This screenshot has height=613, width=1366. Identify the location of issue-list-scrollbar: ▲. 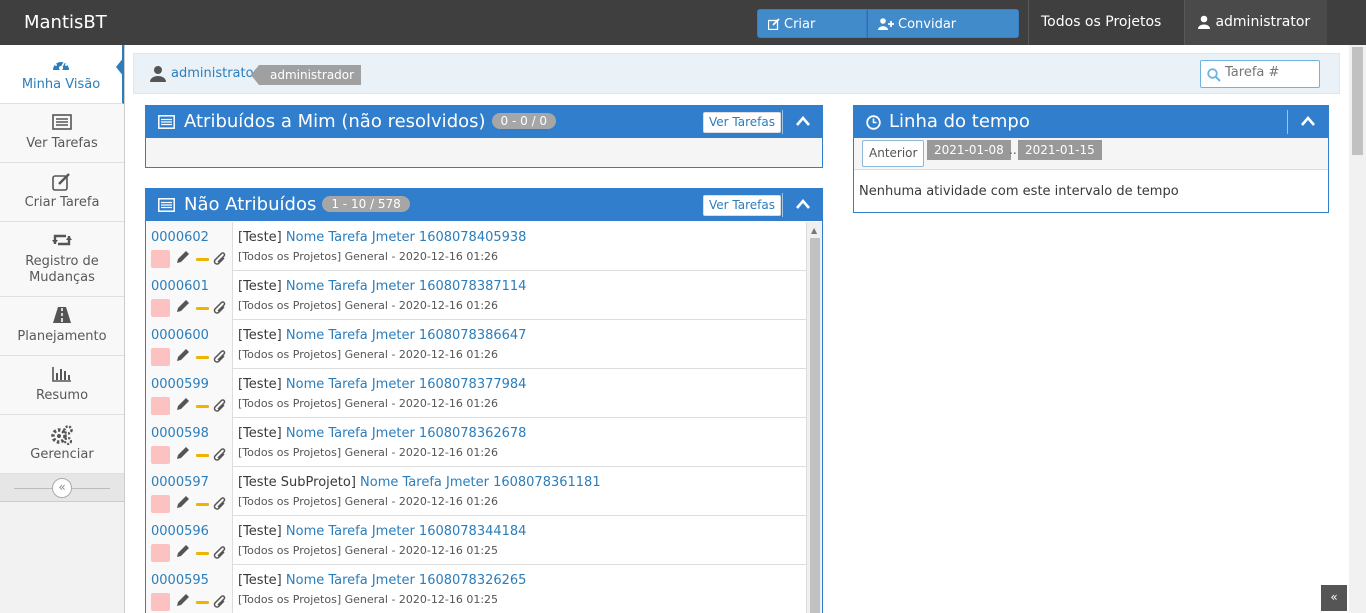
(814, 417).